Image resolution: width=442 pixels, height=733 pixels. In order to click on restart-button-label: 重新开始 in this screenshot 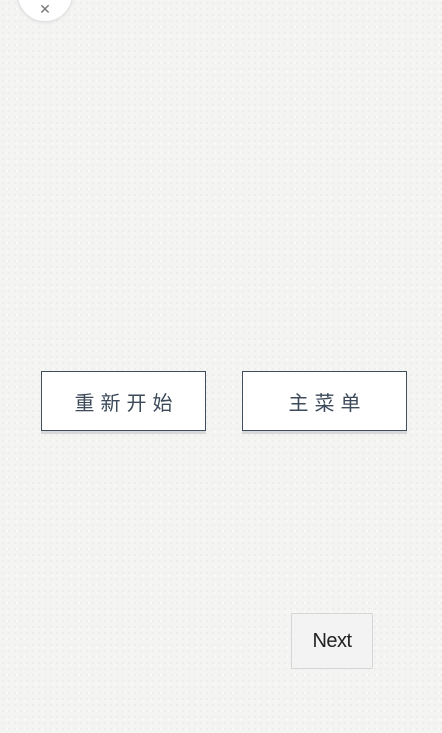, I will do `click(126, 402)`.